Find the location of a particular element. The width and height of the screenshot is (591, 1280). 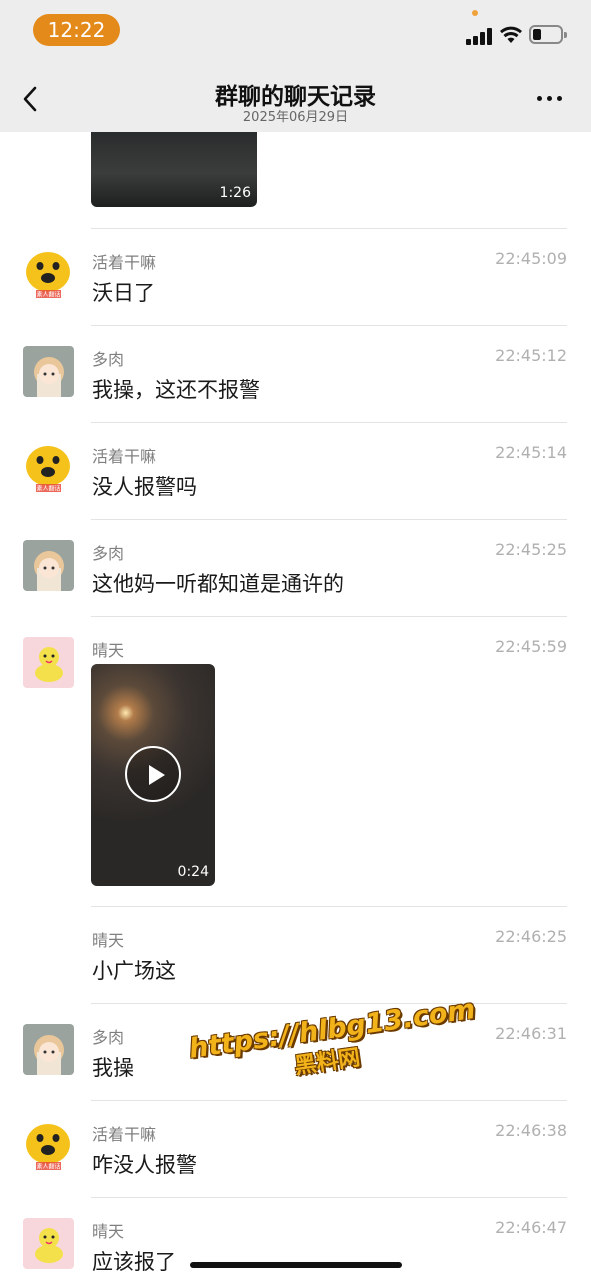

nav-bar: 群聊的聊天记录 2025年06月29日 is located at coordinates (295, 97).